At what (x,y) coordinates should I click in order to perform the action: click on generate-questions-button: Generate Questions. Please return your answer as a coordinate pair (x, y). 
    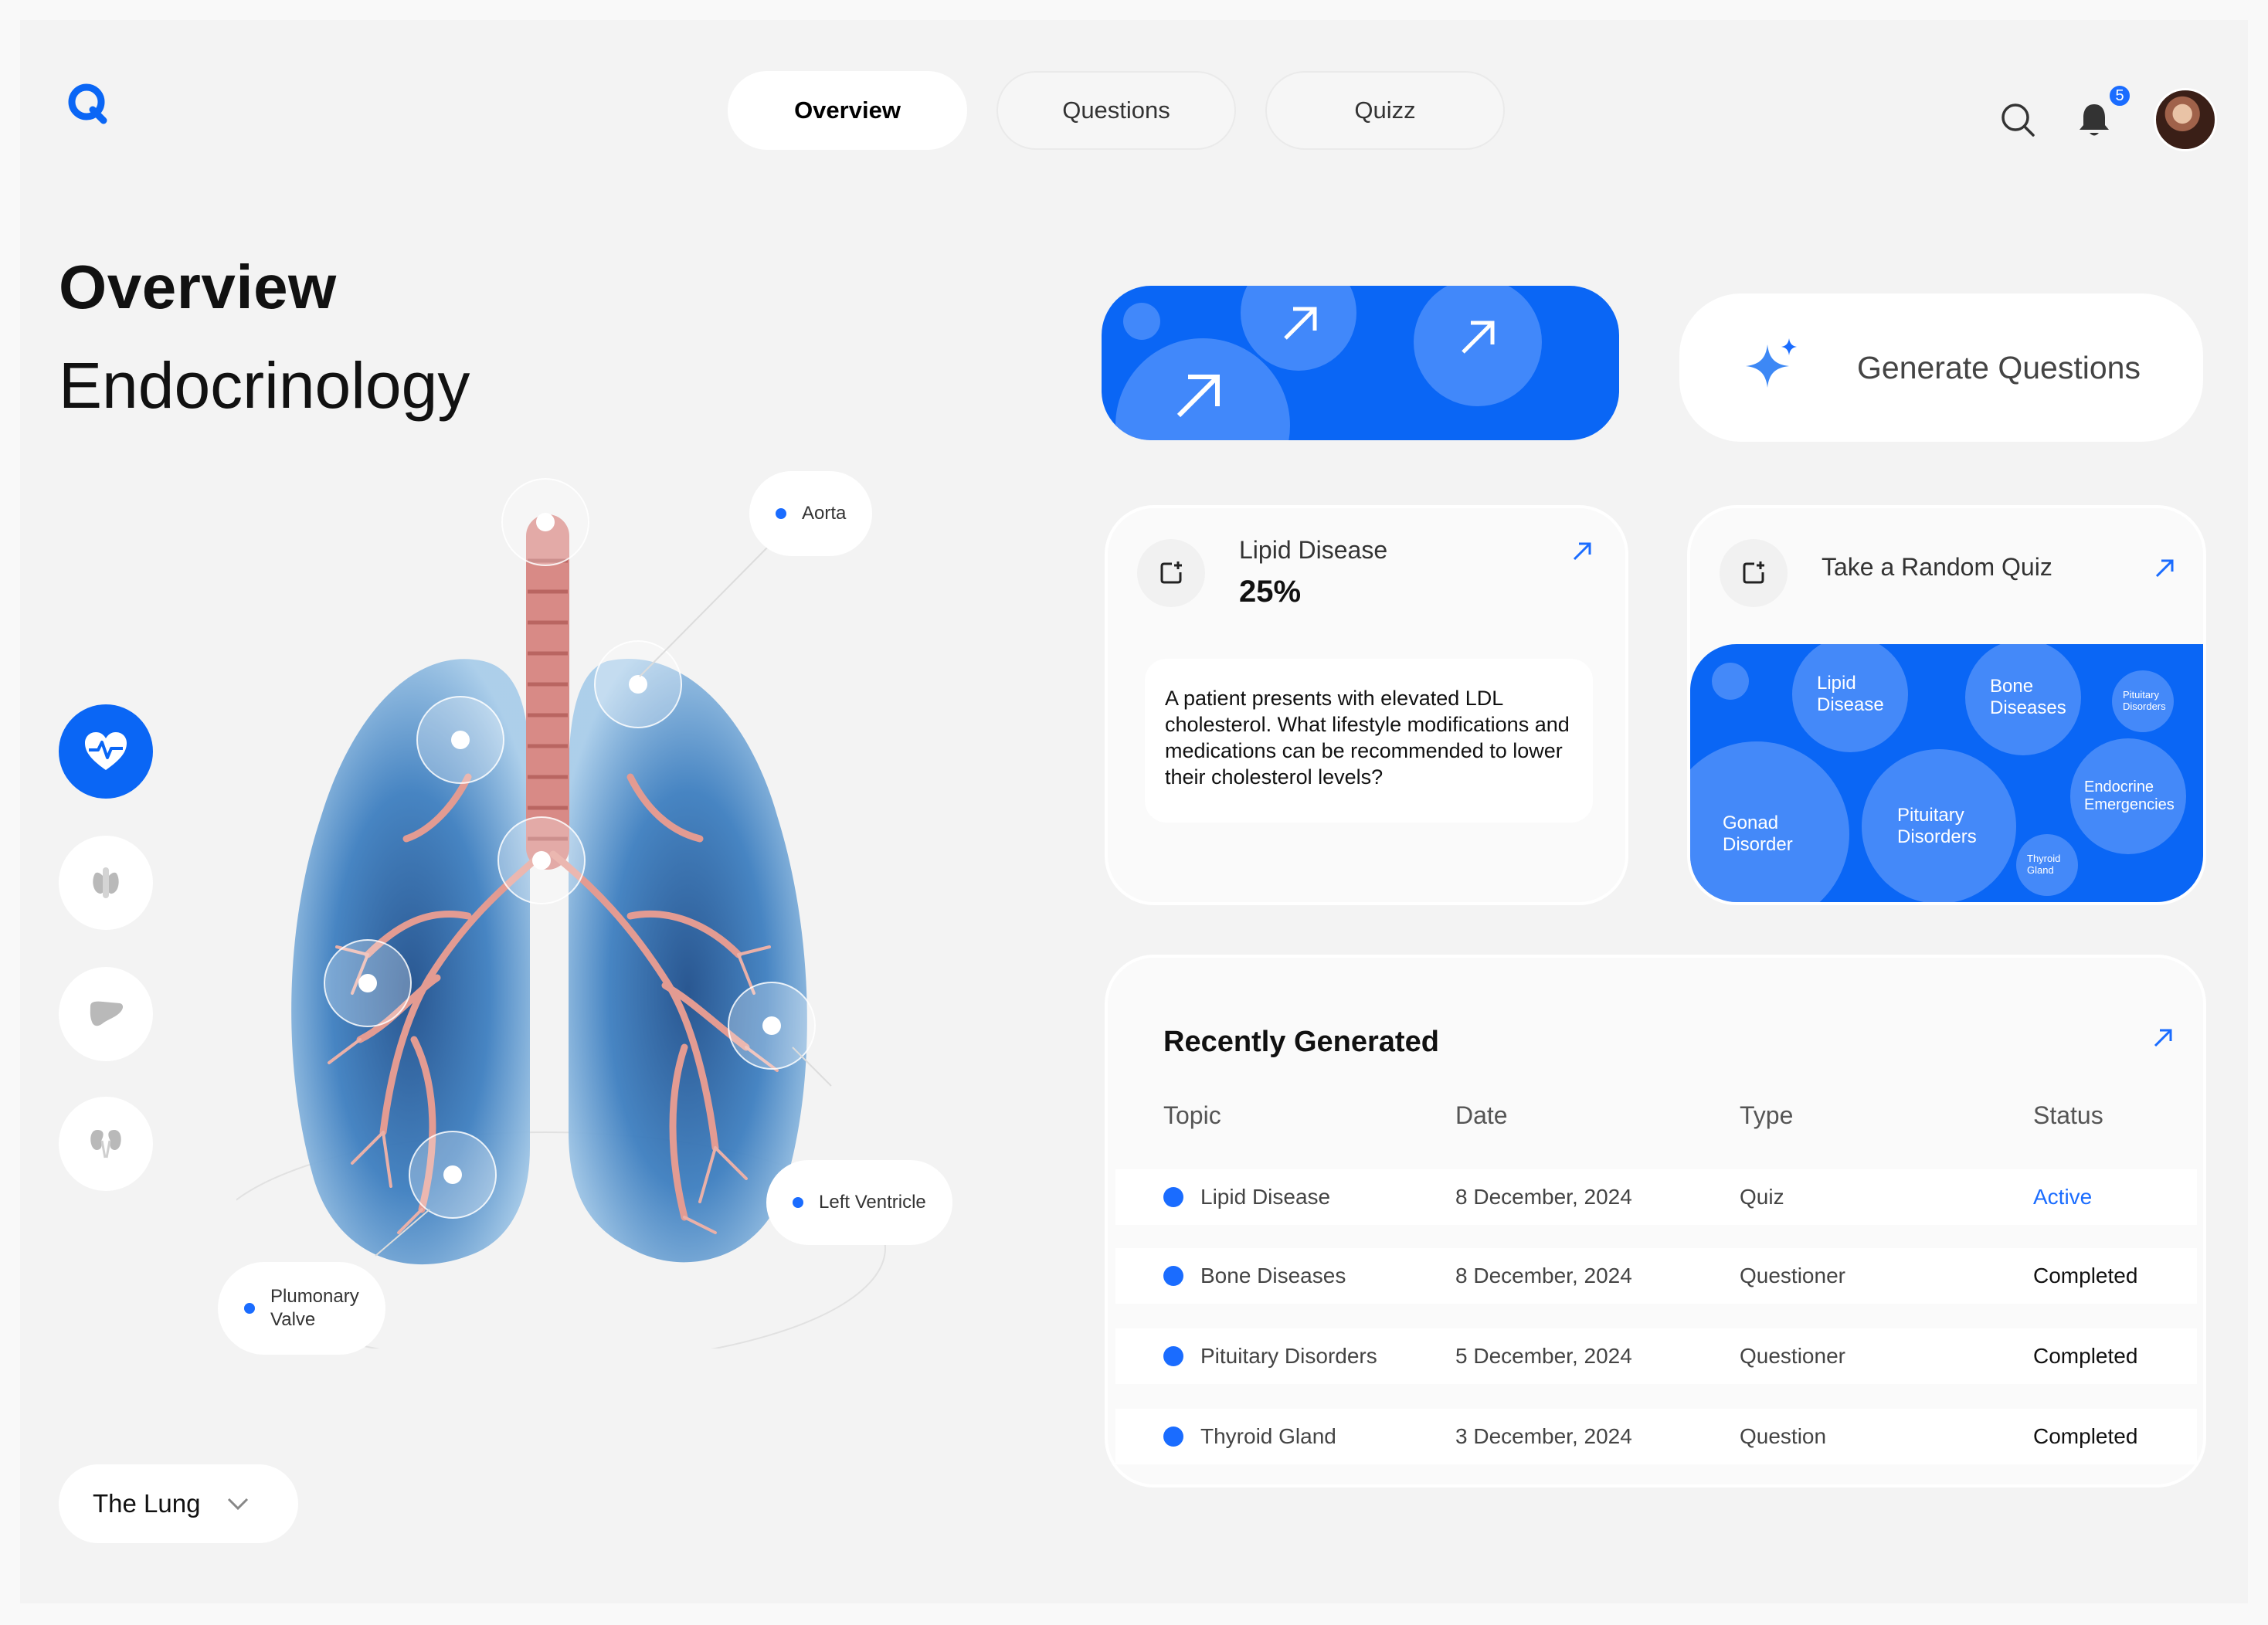
    Looking at the image, I should click on (1941, 367).